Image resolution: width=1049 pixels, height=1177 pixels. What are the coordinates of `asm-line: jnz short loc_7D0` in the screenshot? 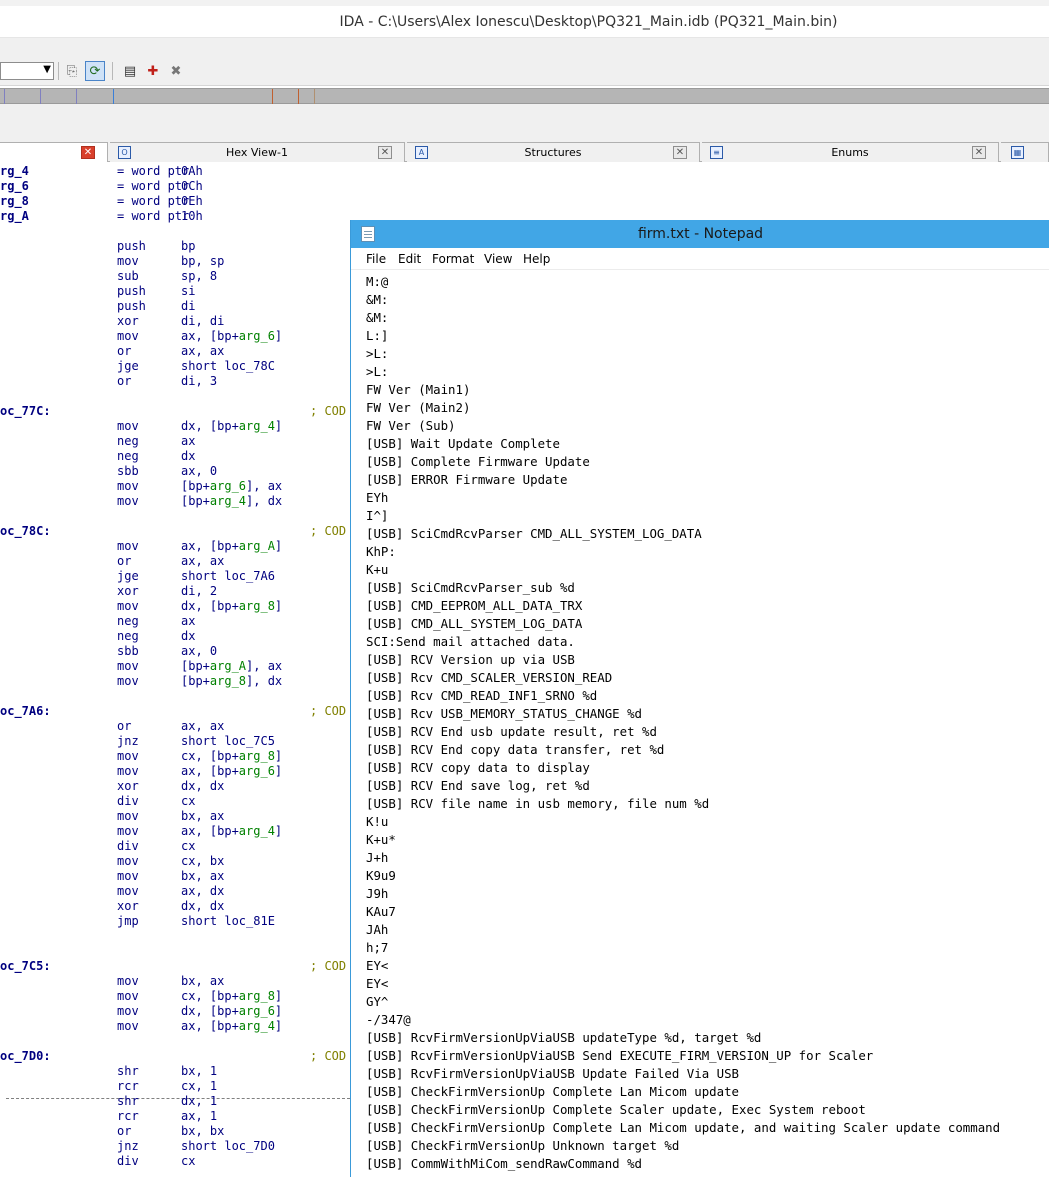 It's located at (175, 1146).